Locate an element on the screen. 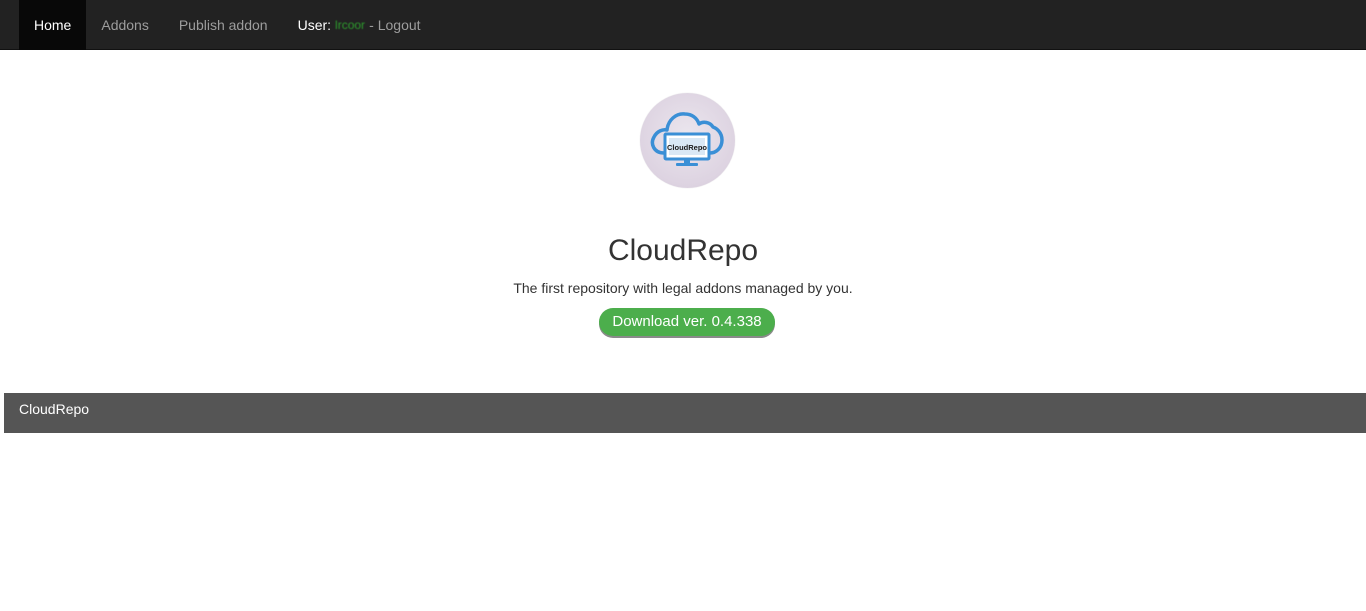 The image size is (1366, 611). cloud-monitor-icon: CloudRepo is located at coordinates (687, 139).